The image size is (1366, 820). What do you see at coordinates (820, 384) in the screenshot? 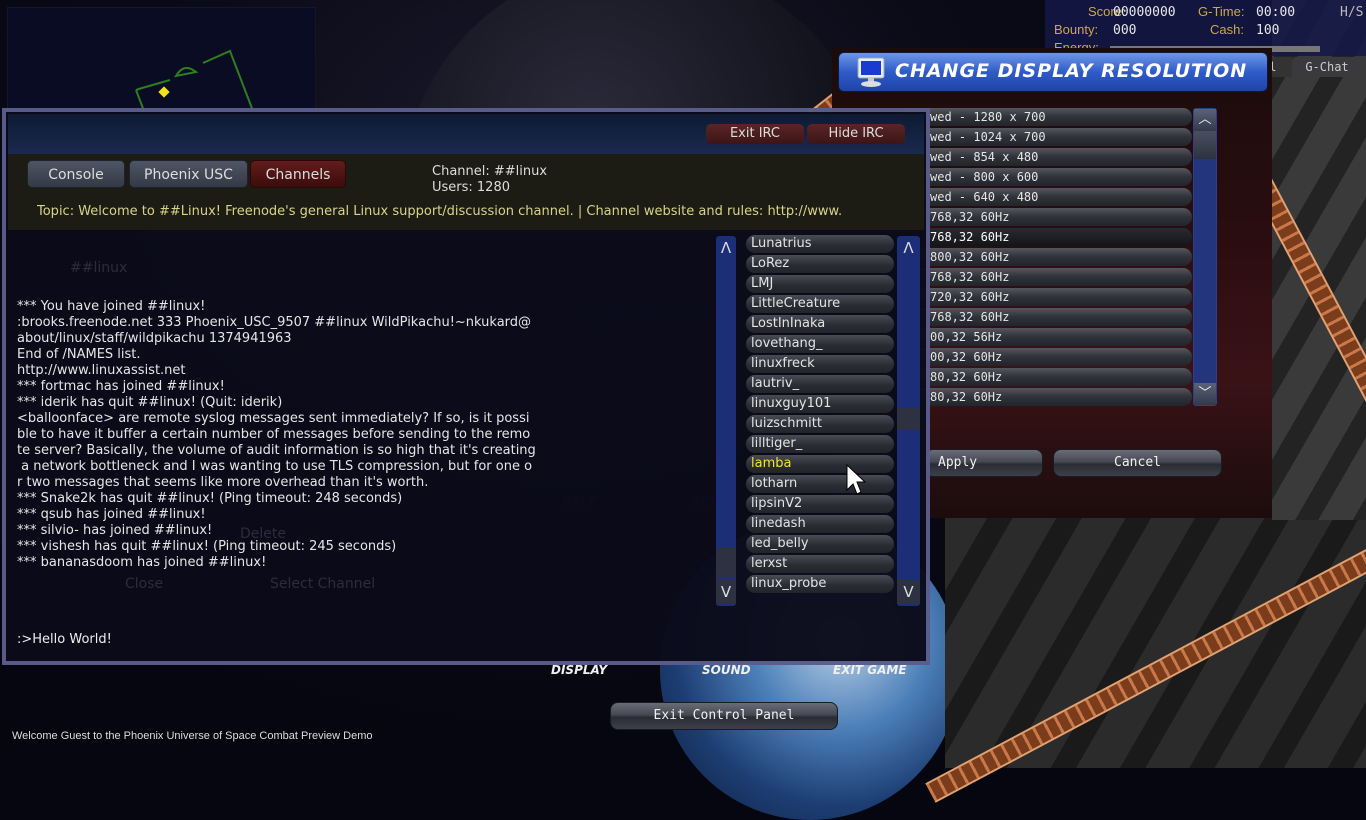
I see `user-list-item: lautriv_` at bounding box center [820, 384].